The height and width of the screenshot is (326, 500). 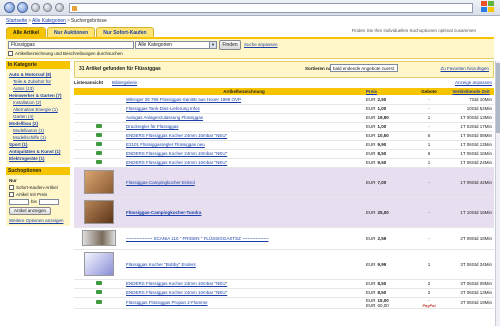 I want to click on item-title-link: Flüssiggas Kocher "Bobby" Enders, so click(x=161, y=264).